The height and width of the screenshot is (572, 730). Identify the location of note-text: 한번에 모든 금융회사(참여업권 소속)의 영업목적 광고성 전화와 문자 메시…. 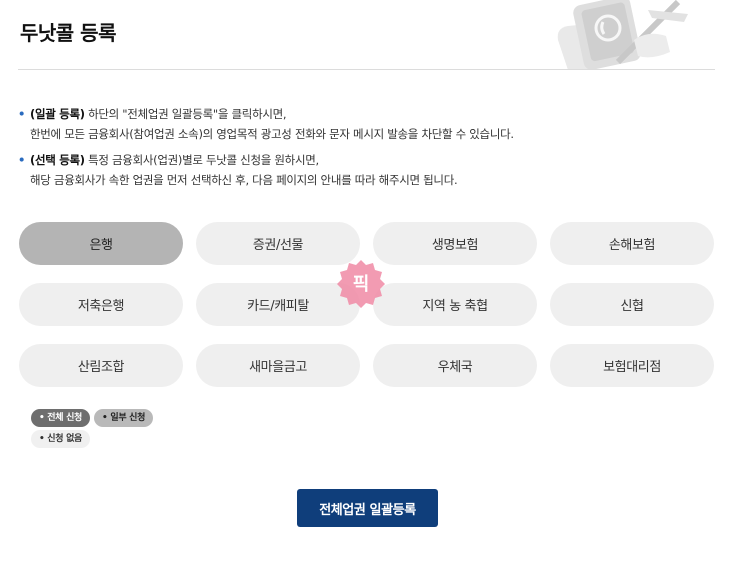
(272, 134).